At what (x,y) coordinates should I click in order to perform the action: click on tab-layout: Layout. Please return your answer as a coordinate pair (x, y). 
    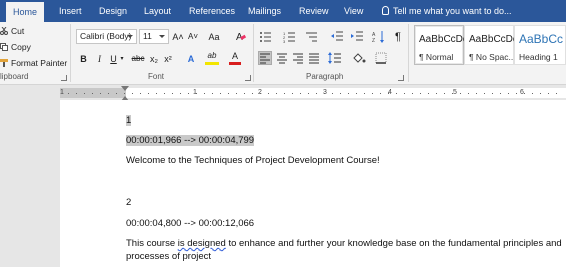
    Looking at the image, I should click on (157, 11).